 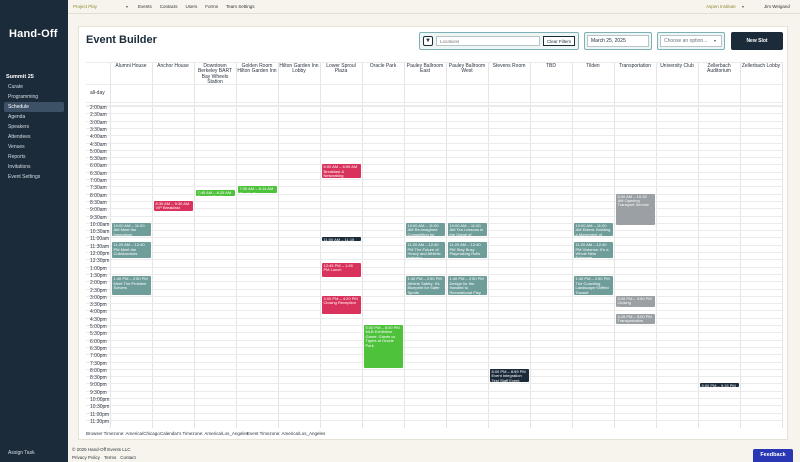 What do you see at coordinates (98, 188) in the screenshot?
I see `time-label: 7:30am` at bounding box center [98, 188].